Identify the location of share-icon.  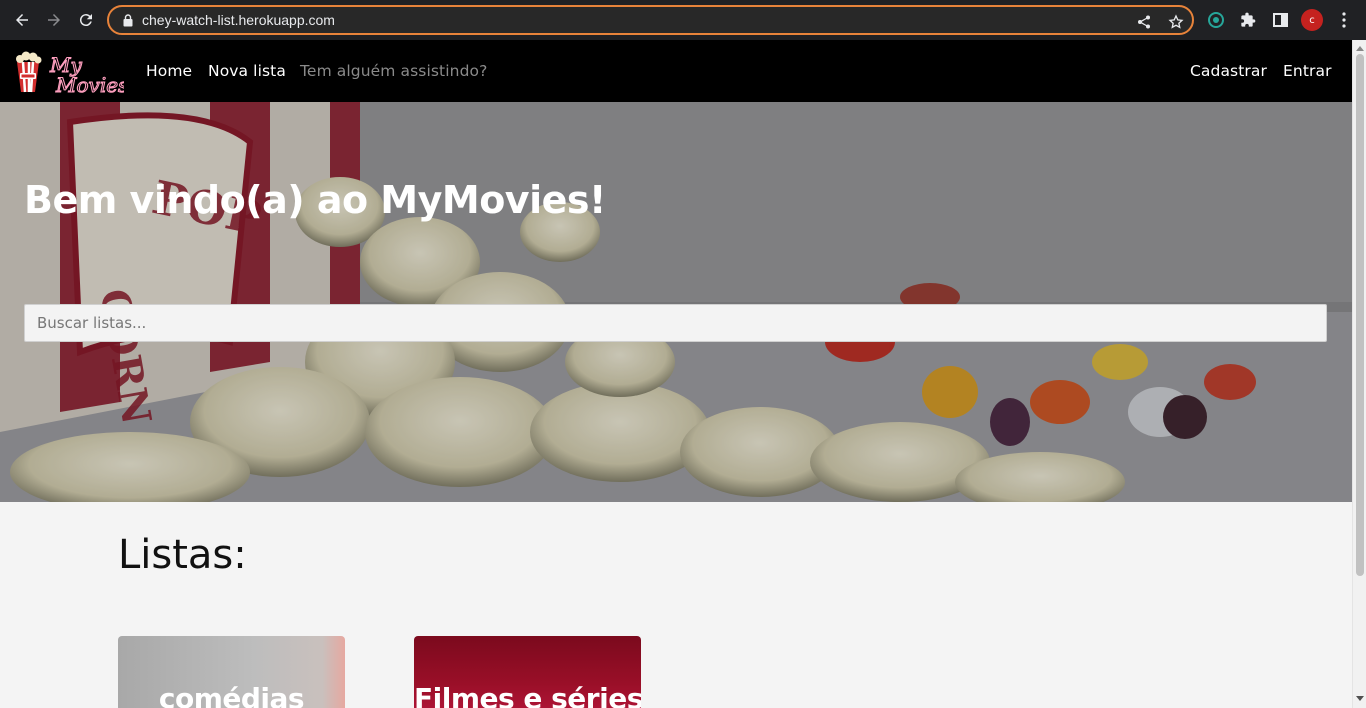
(1144, 22).